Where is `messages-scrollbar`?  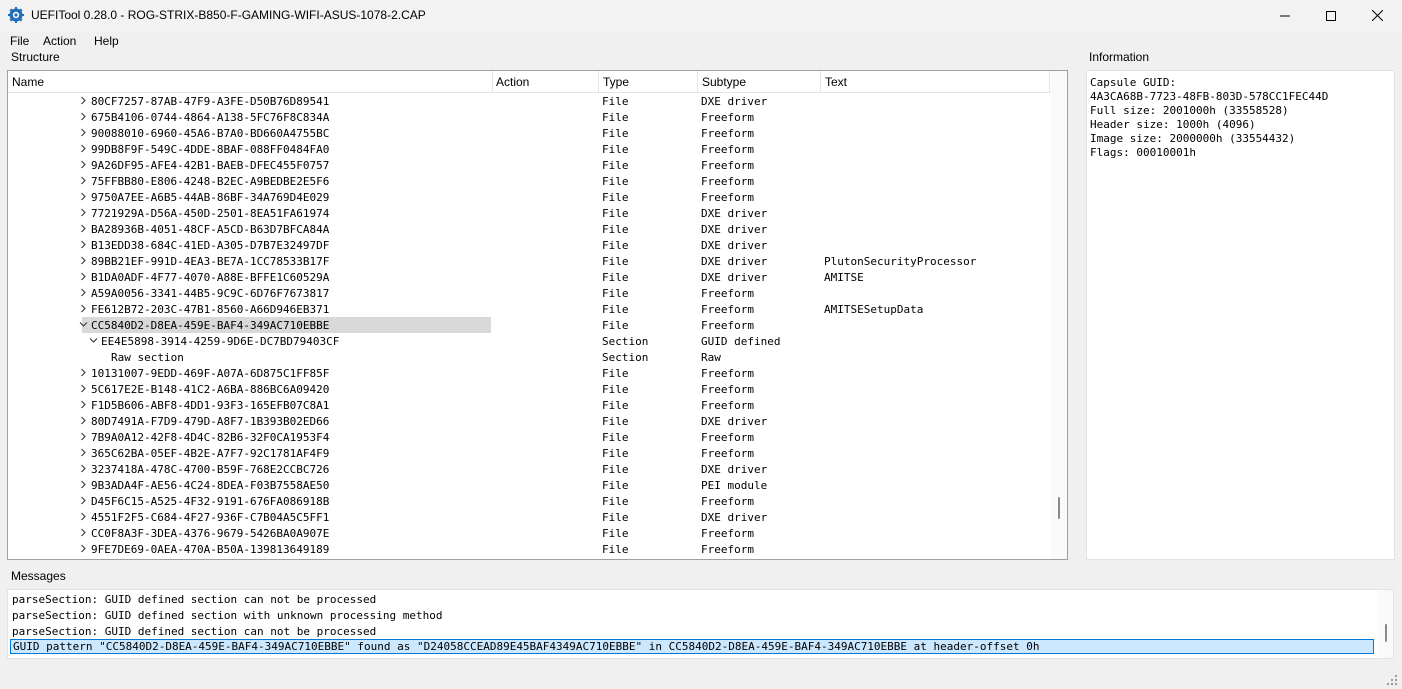
messages-scrollbar is located at coordinates (1385, 624).